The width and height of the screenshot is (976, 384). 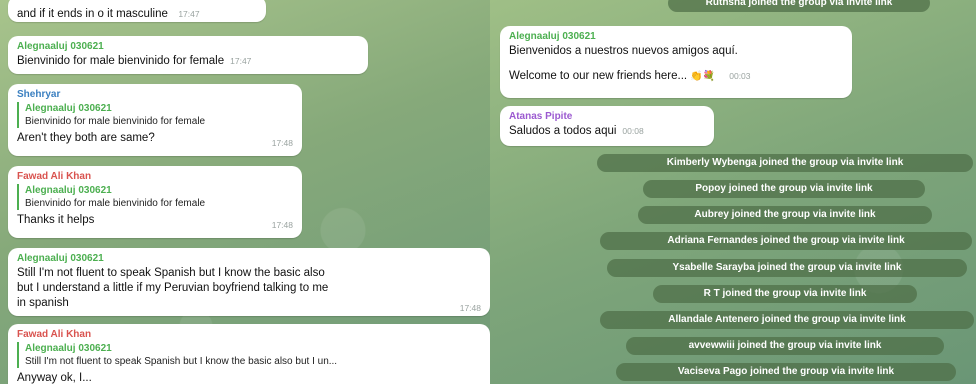 I want to click on message-text: and if it ends in o it masculine, so click(x=92, y=14).